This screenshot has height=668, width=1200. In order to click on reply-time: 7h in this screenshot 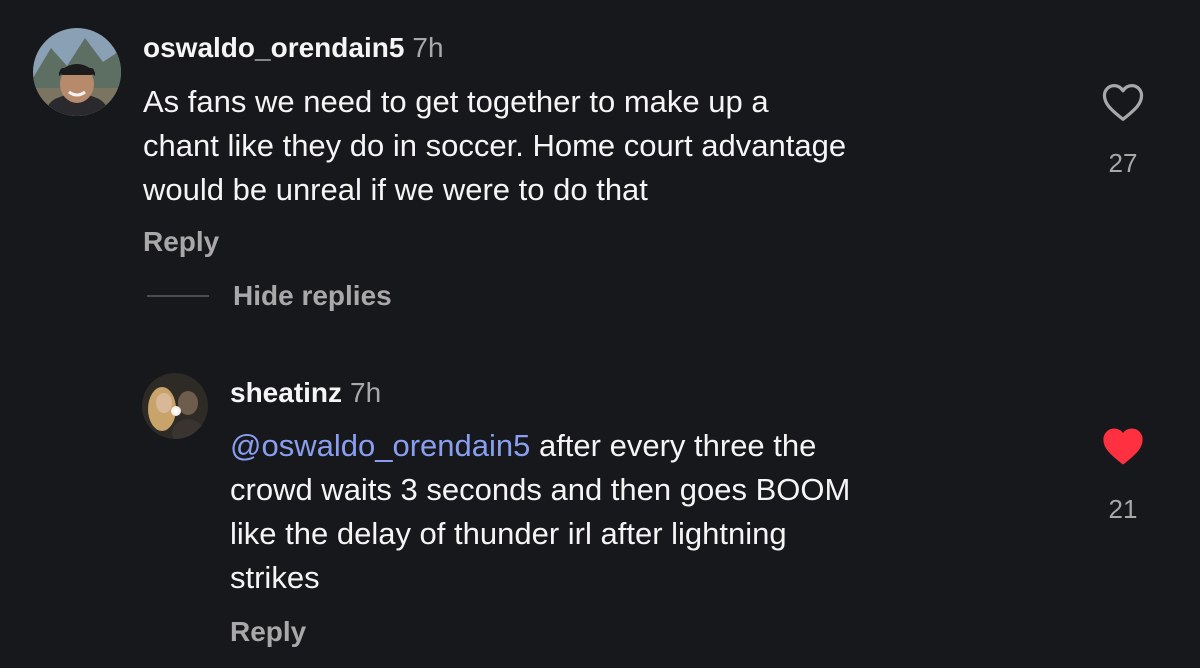, I will do `click(366, 392)`.